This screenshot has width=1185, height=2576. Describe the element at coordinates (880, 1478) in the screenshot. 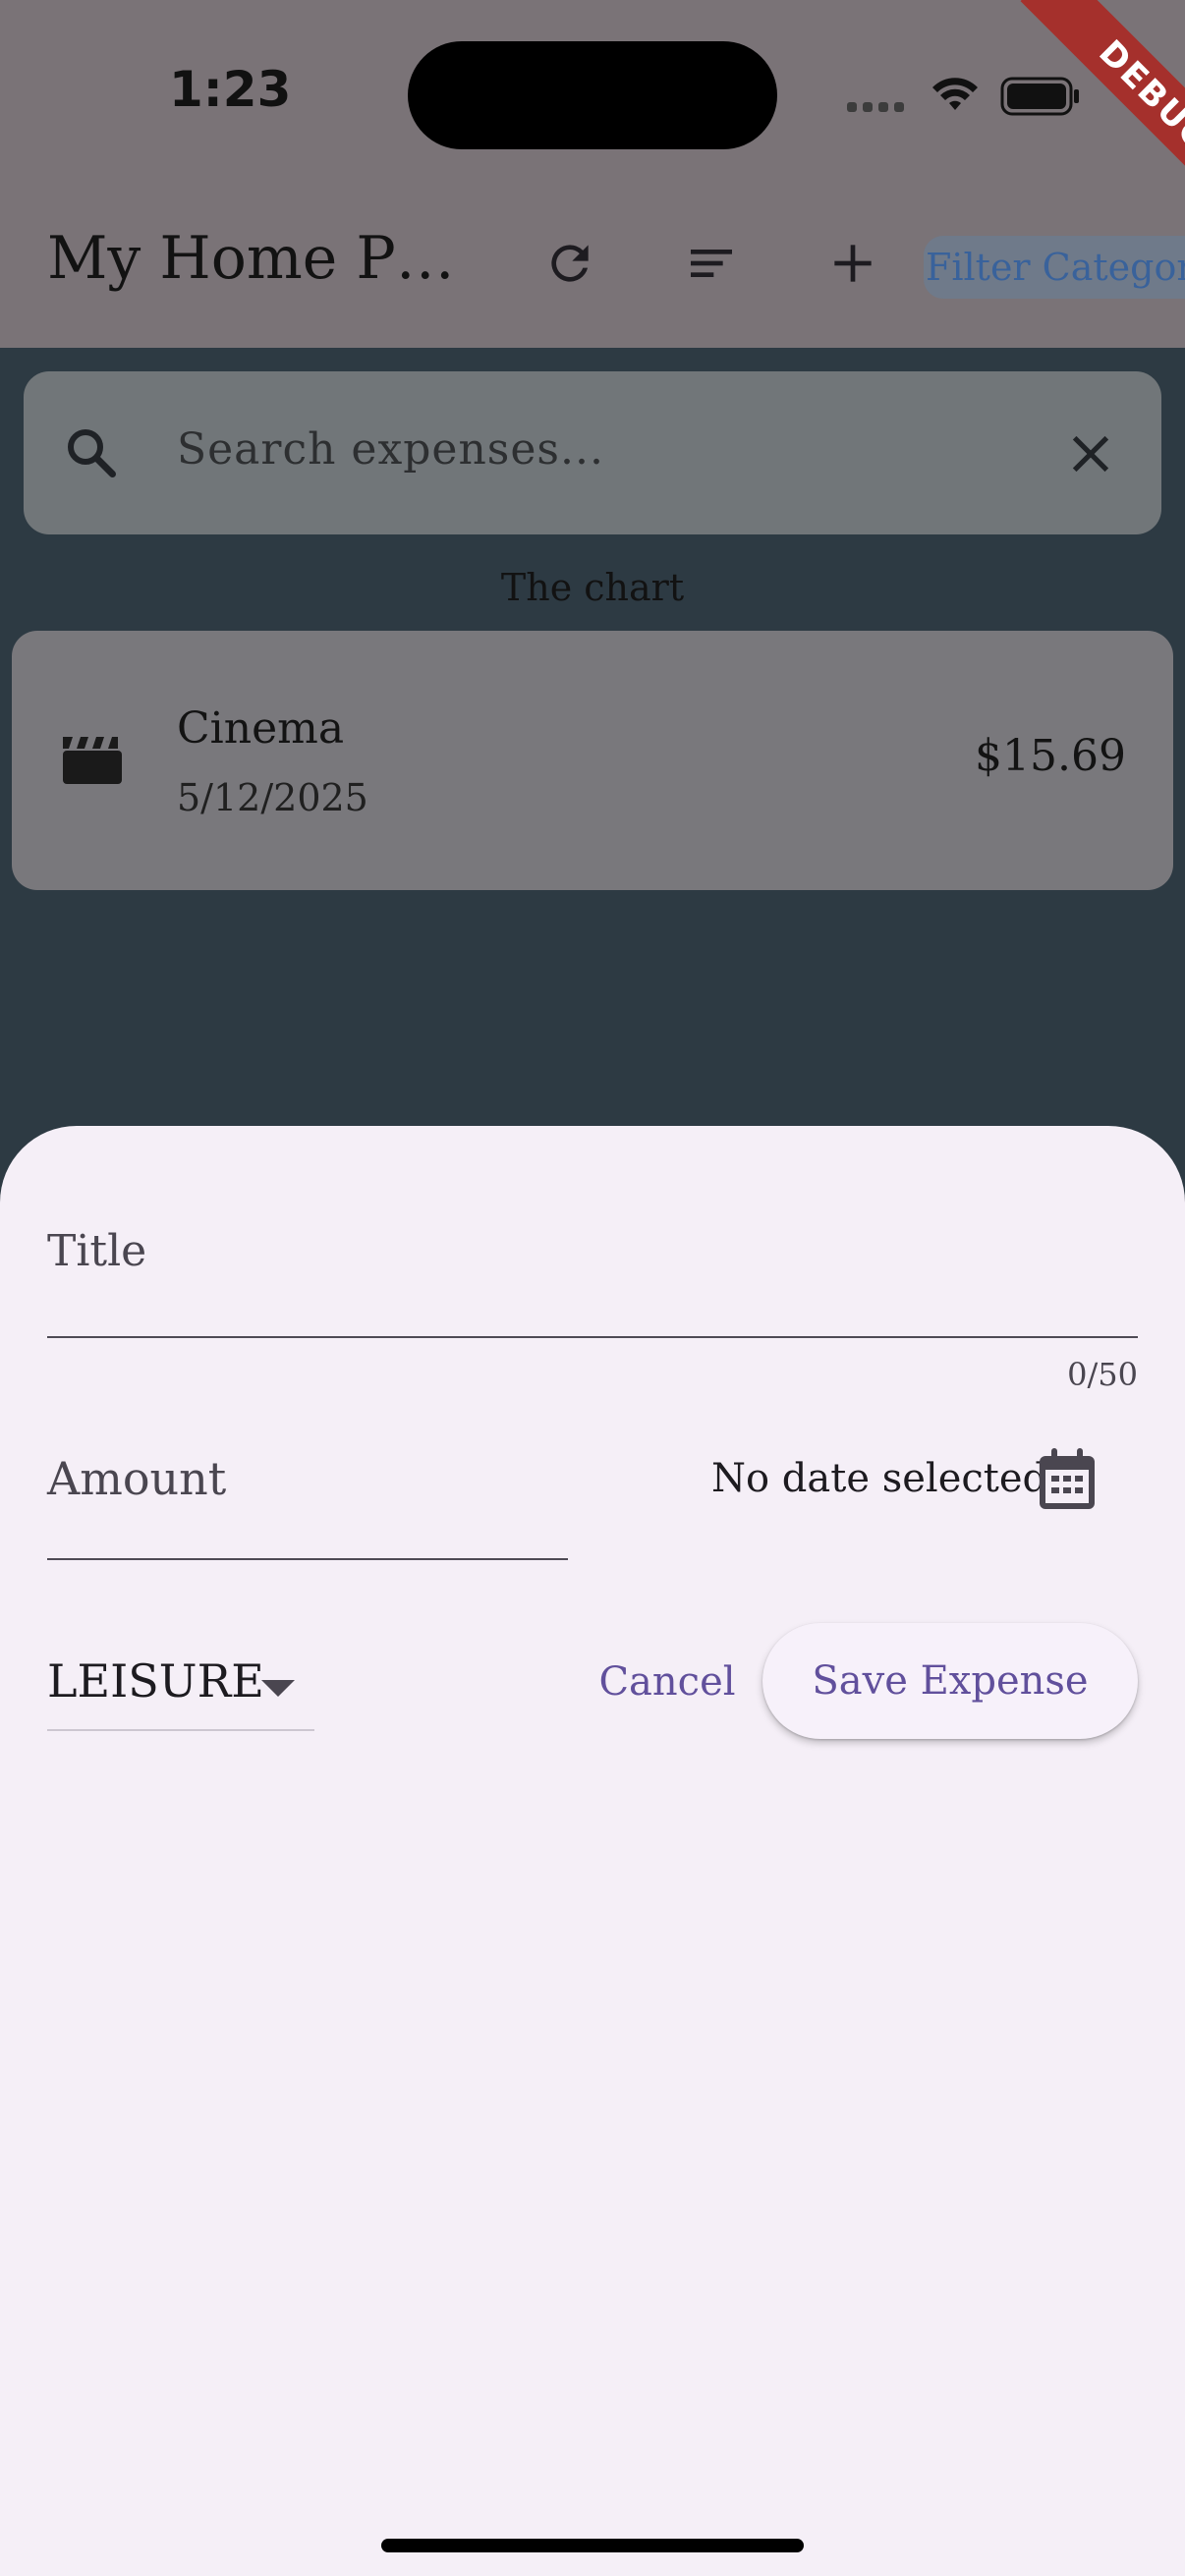

I see `selected-date-text: No date selected` at that location.